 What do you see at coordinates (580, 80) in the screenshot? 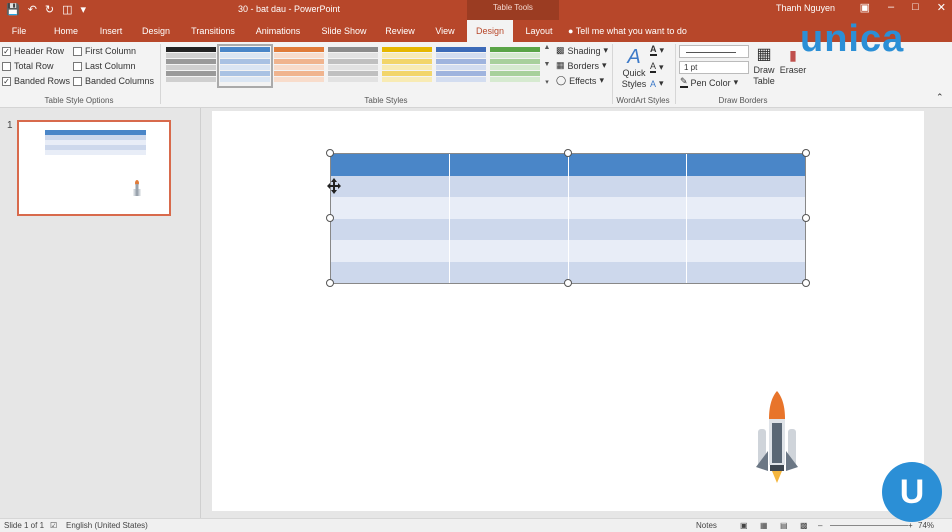
I see `effects-button: ◯ Effects ▾` at bounding box center [580, 80].